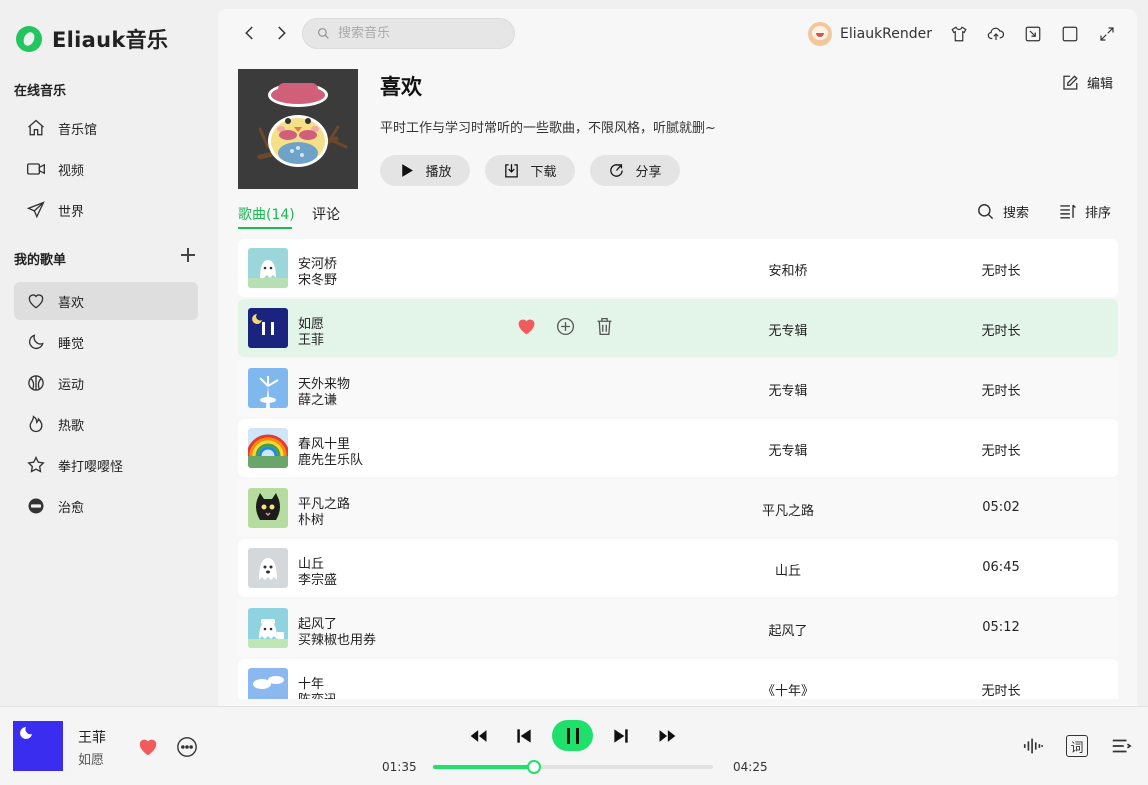  I want to click on skip-previous-icon, so click(524, 736).